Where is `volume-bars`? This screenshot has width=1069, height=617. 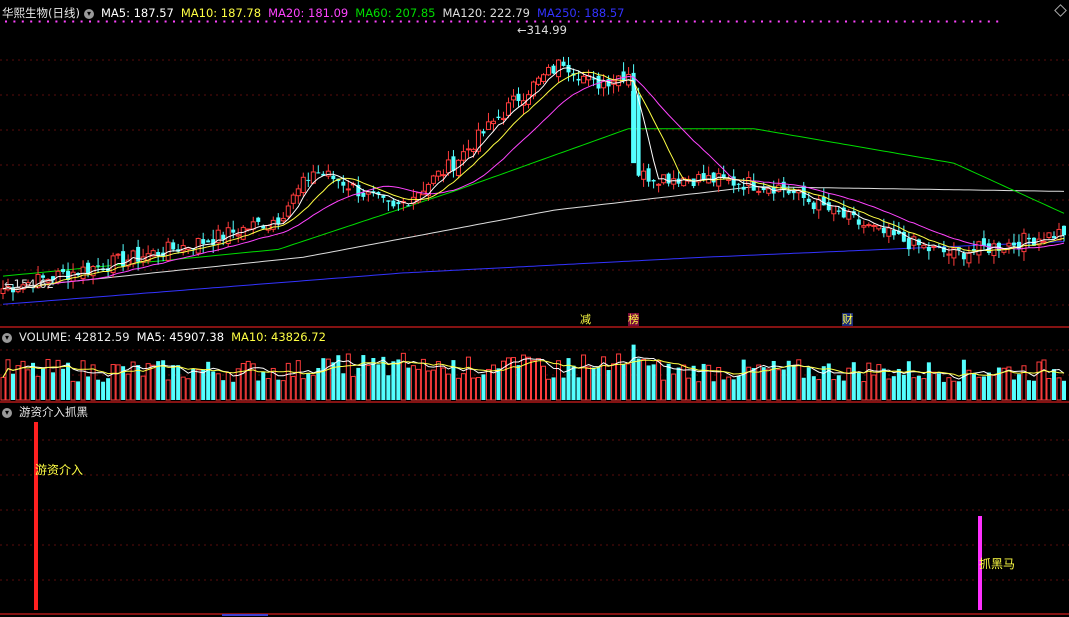
volume-bars is located at coordinates (533, 372).